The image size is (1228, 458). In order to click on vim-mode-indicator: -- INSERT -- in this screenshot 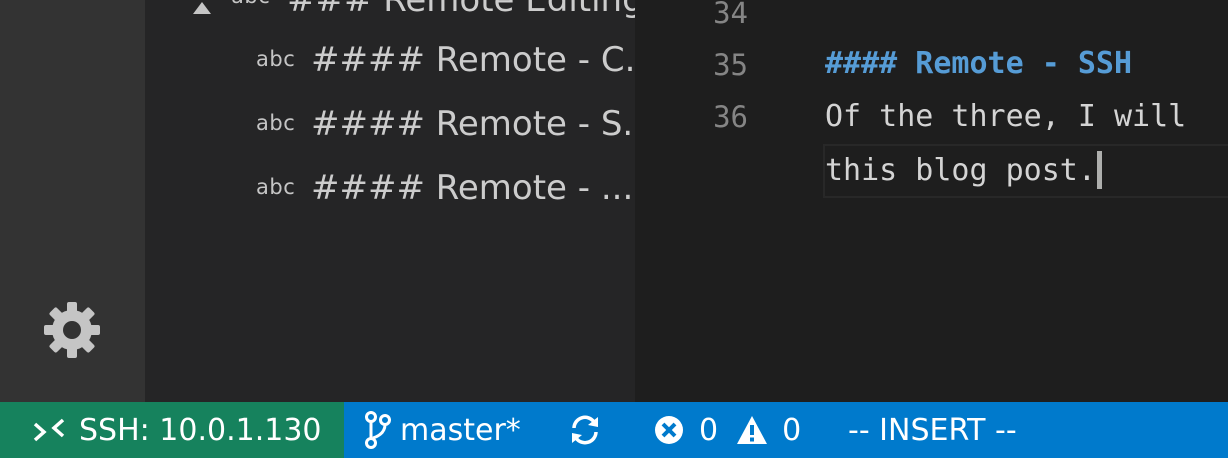, I will do `click(932, 430)`.